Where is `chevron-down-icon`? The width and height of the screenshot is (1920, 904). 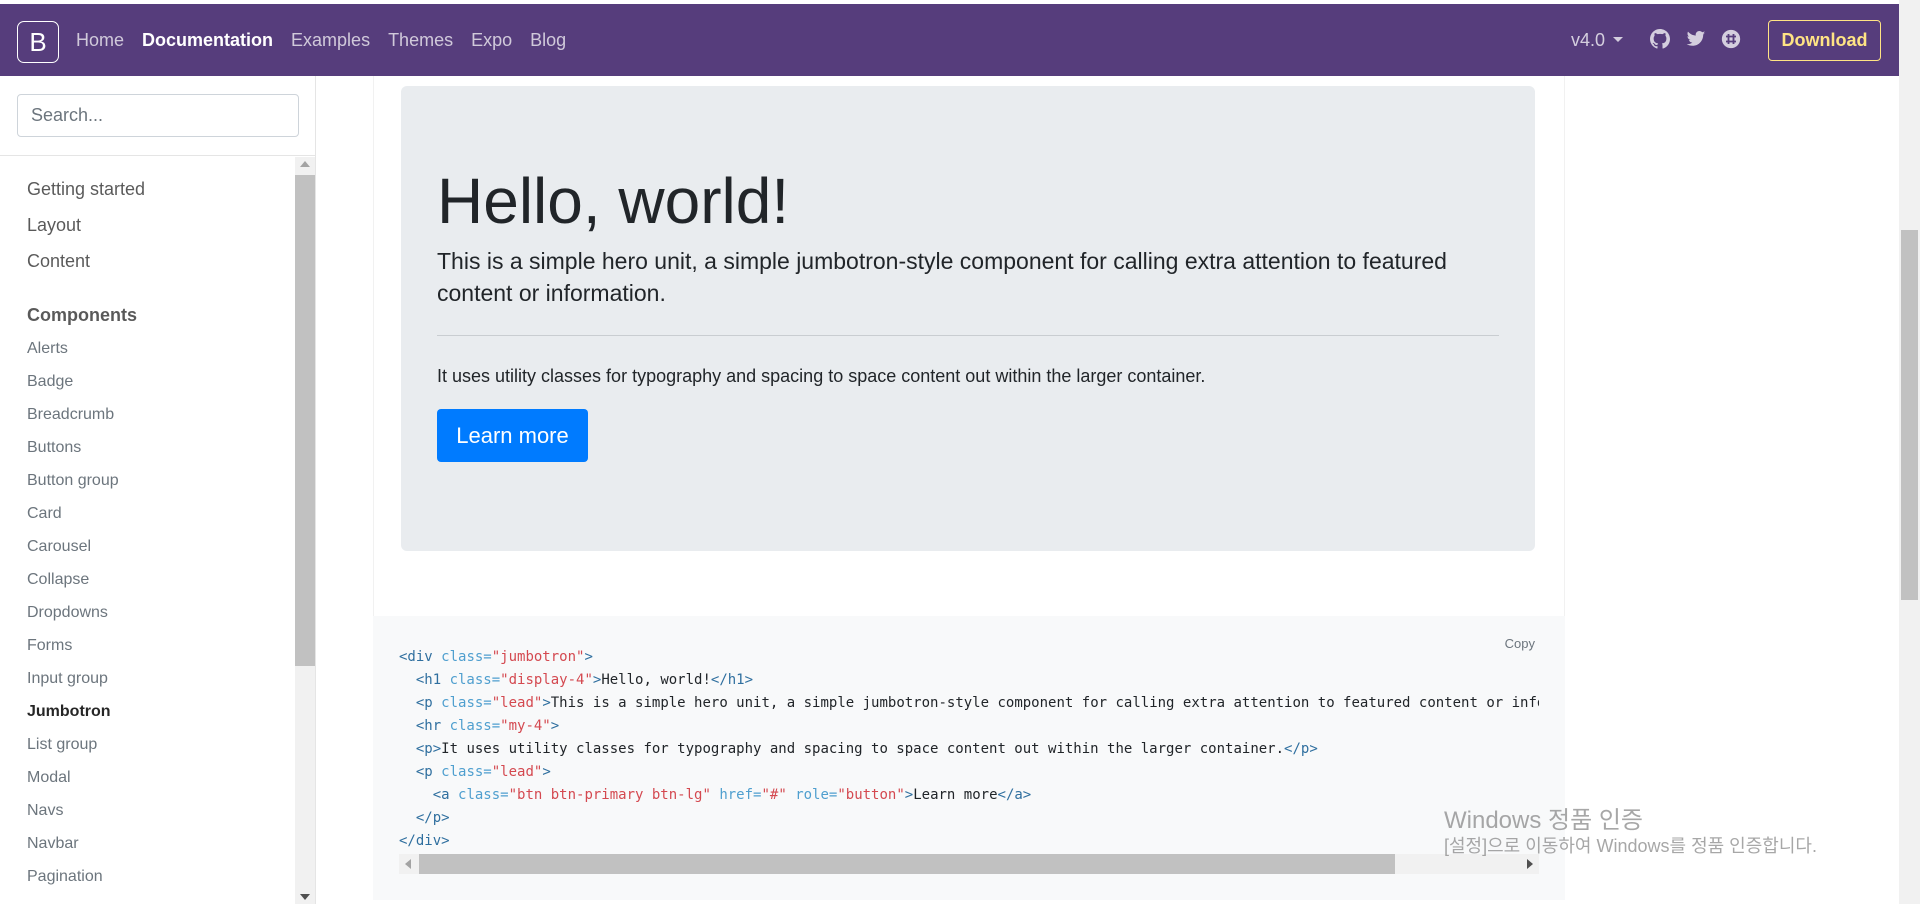
chevron-down-icon is located at coordinates (1618, 39).